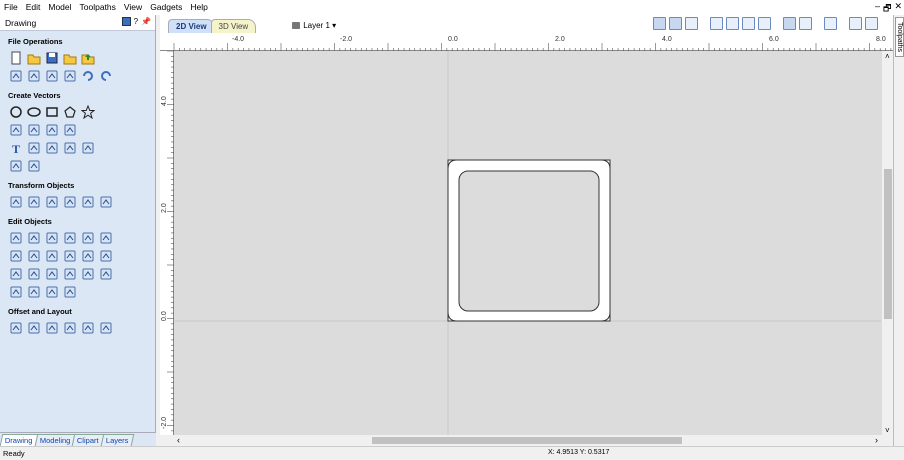  Describe the element at coordinates (52, 238) in the screenshot. I see `smooth-icon` at that location.